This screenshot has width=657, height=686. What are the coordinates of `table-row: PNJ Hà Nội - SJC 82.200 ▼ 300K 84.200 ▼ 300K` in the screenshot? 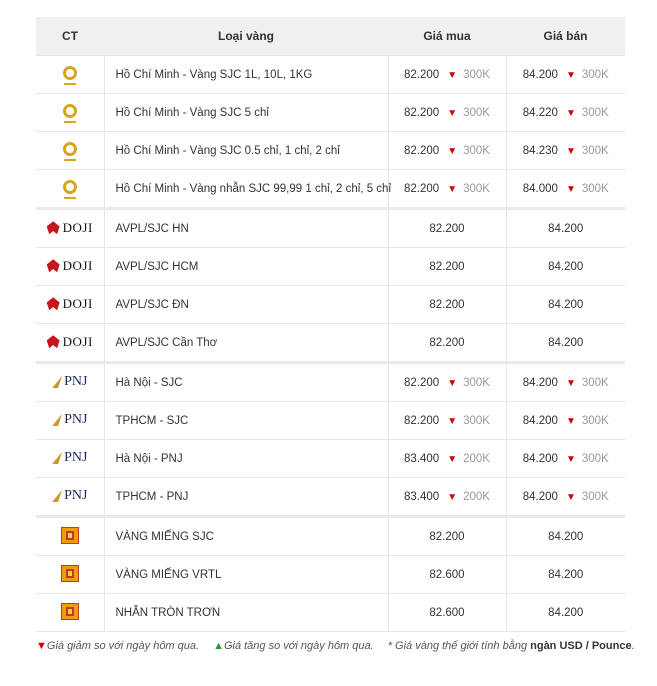 It's located at (330, 381).